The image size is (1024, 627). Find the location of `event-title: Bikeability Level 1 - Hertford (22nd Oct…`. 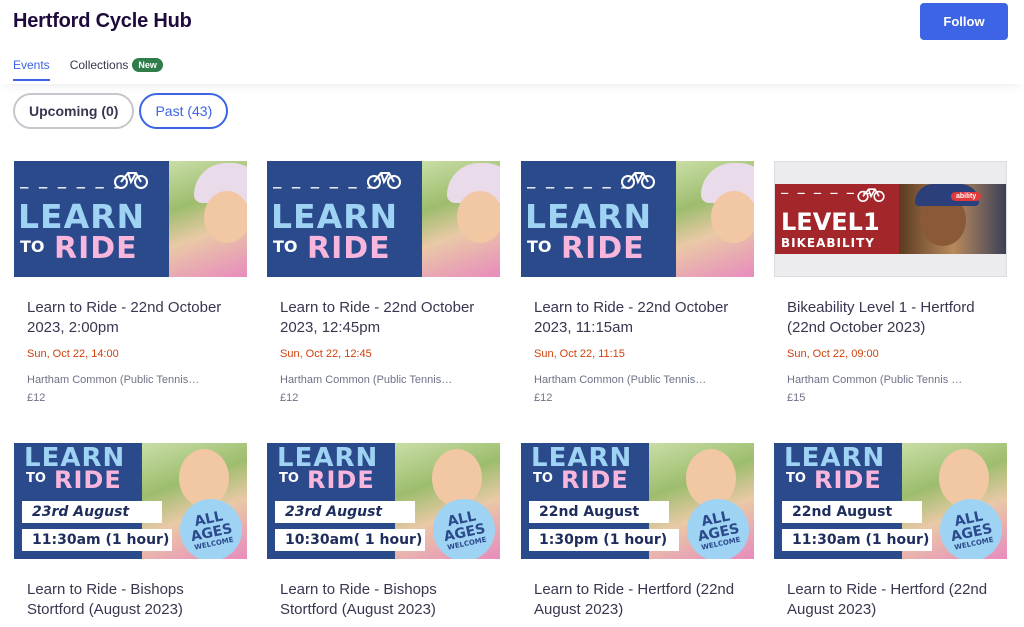

event-title: Bikeability Level 1 - Hertford (22nd Oct… is located at coordinates (890, 318).